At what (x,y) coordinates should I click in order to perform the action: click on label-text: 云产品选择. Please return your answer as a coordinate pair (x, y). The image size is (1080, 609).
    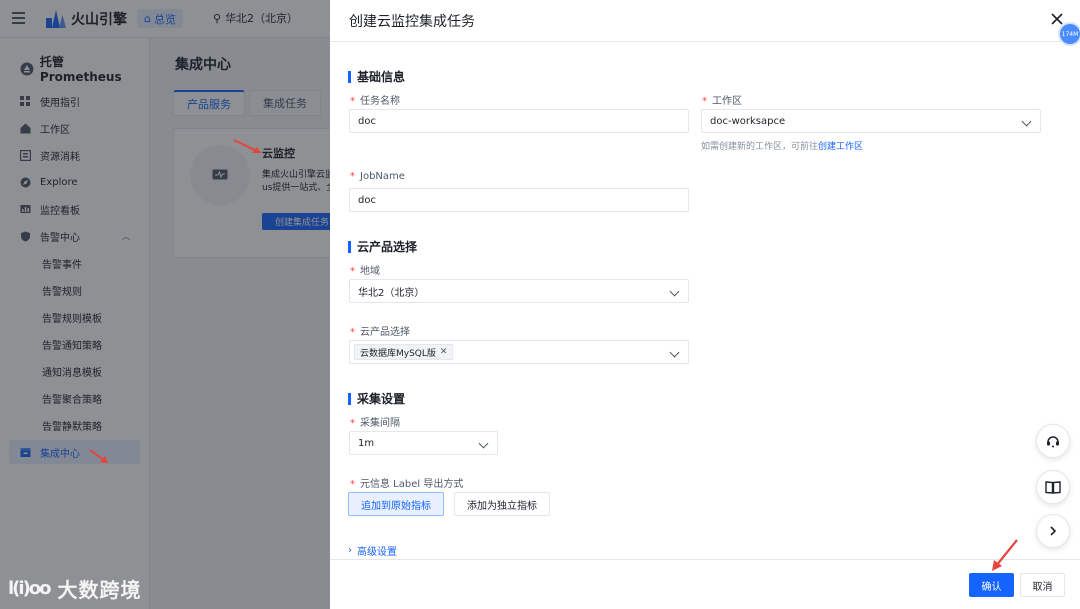
    Looking at the image, I should click on (385, 332).